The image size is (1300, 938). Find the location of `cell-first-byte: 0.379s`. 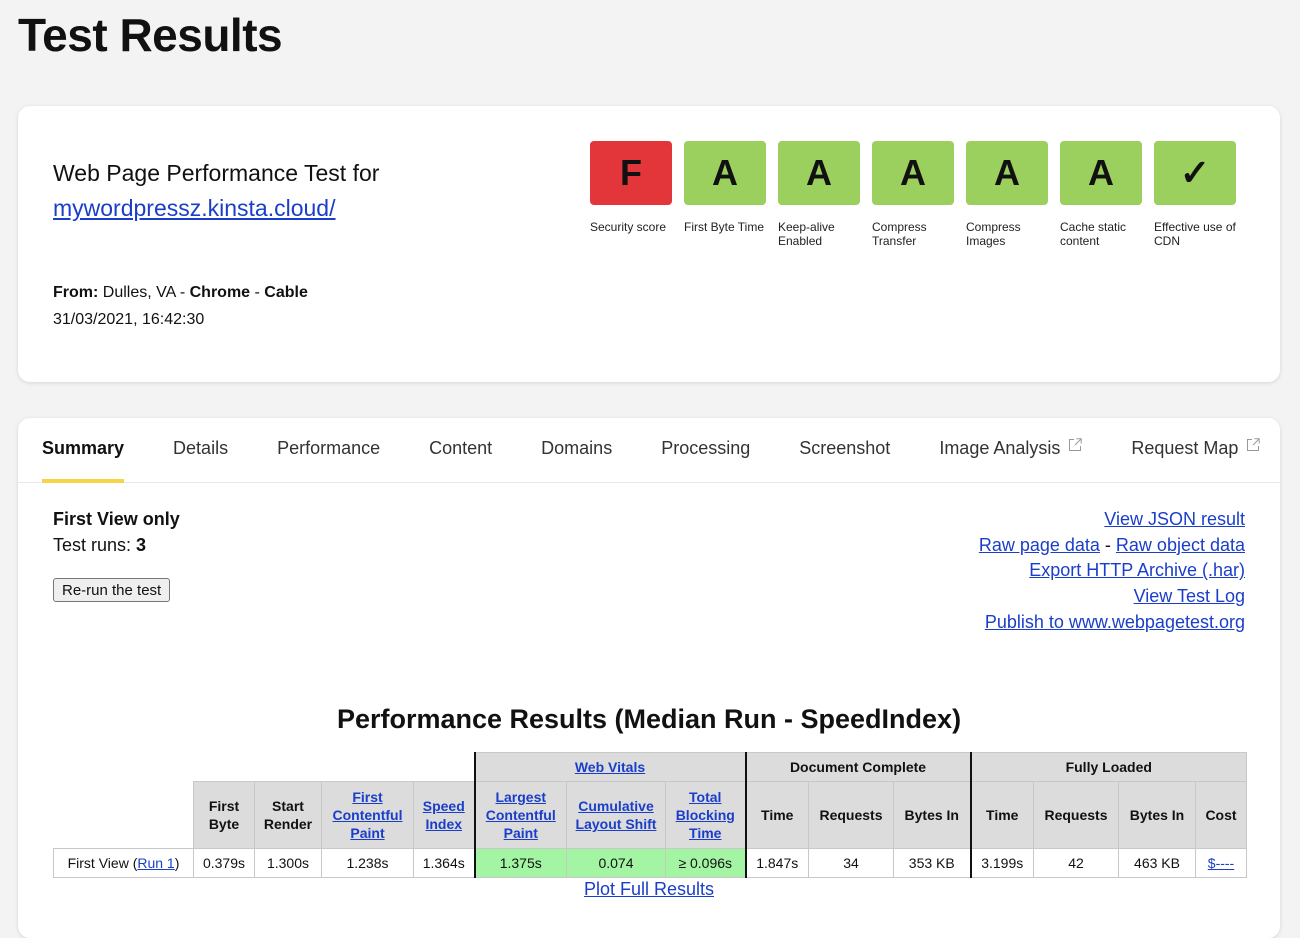

cell-first-byte: 0.379s is located at coordinates (224, 863).